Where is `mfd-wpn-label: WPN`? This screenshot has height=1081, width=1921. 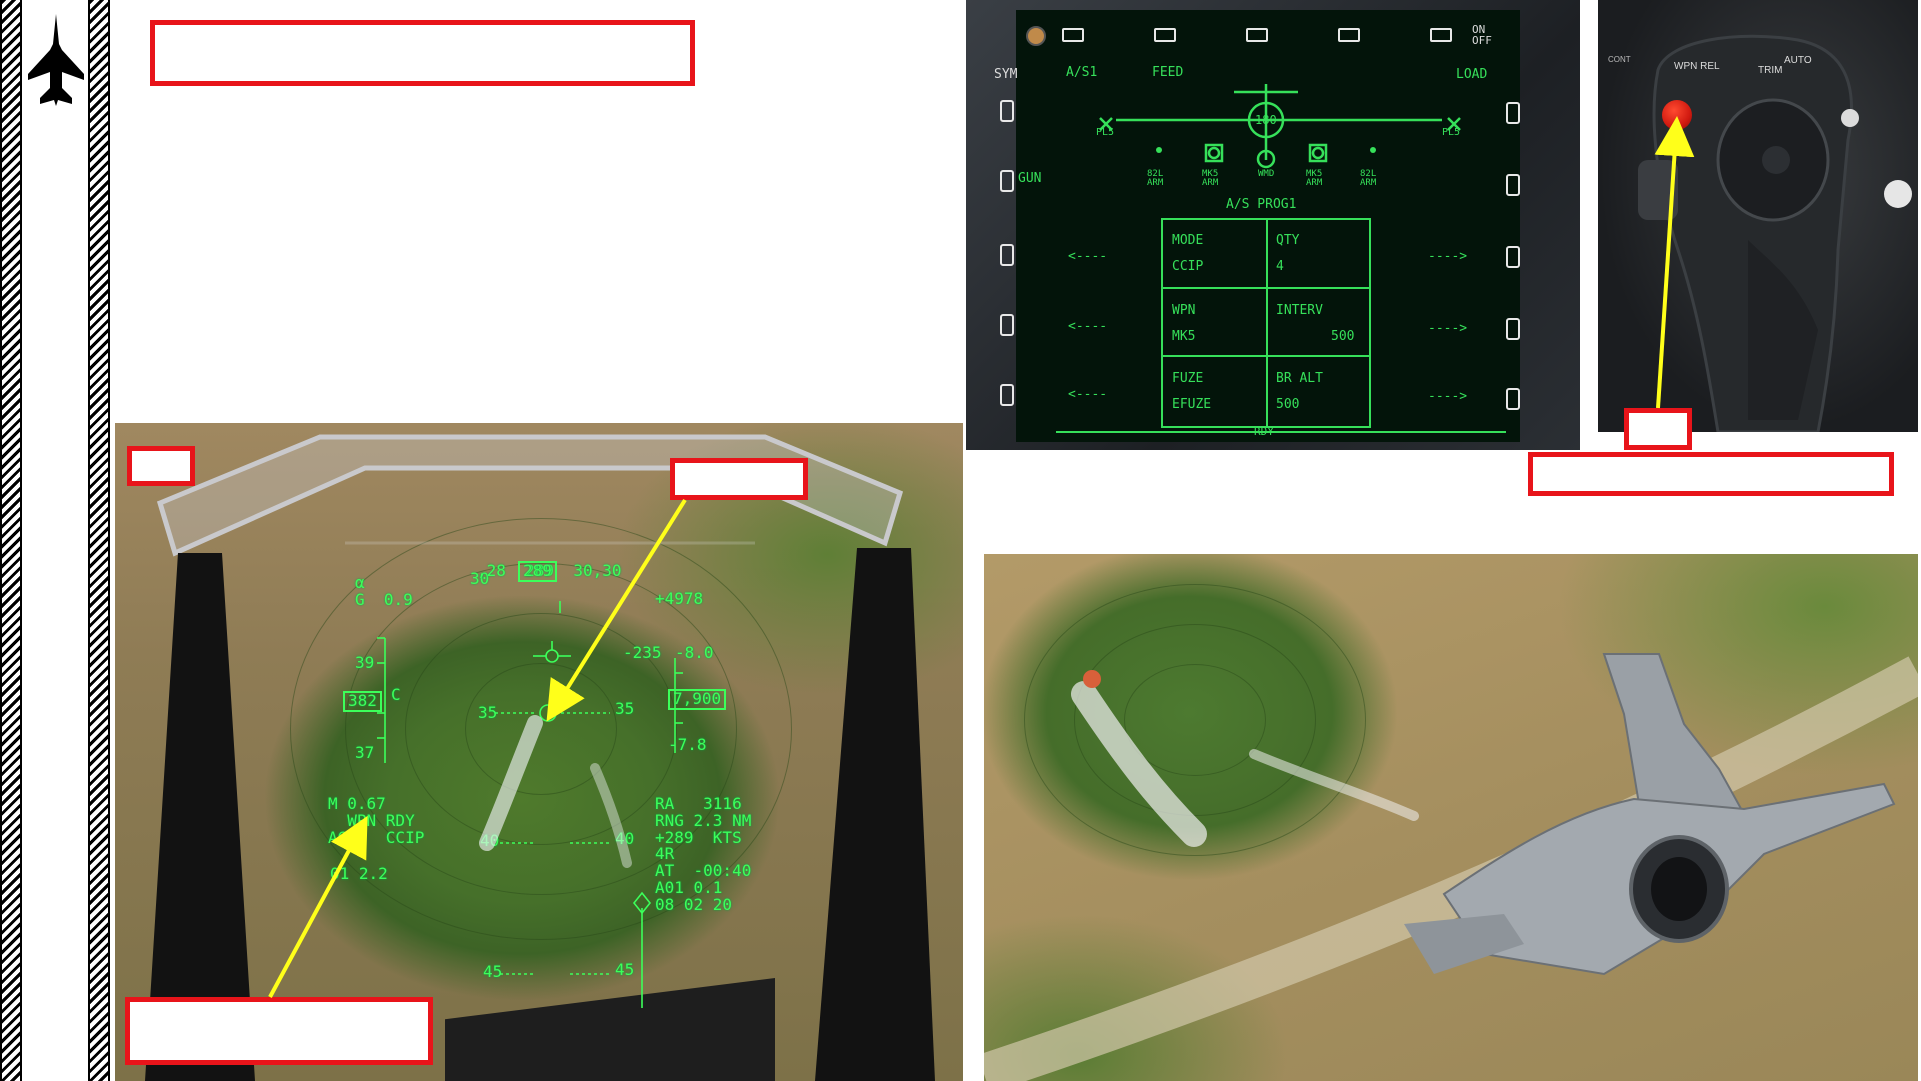 mfd-wpn-label: WPN is located at coordinates (1184, 310).